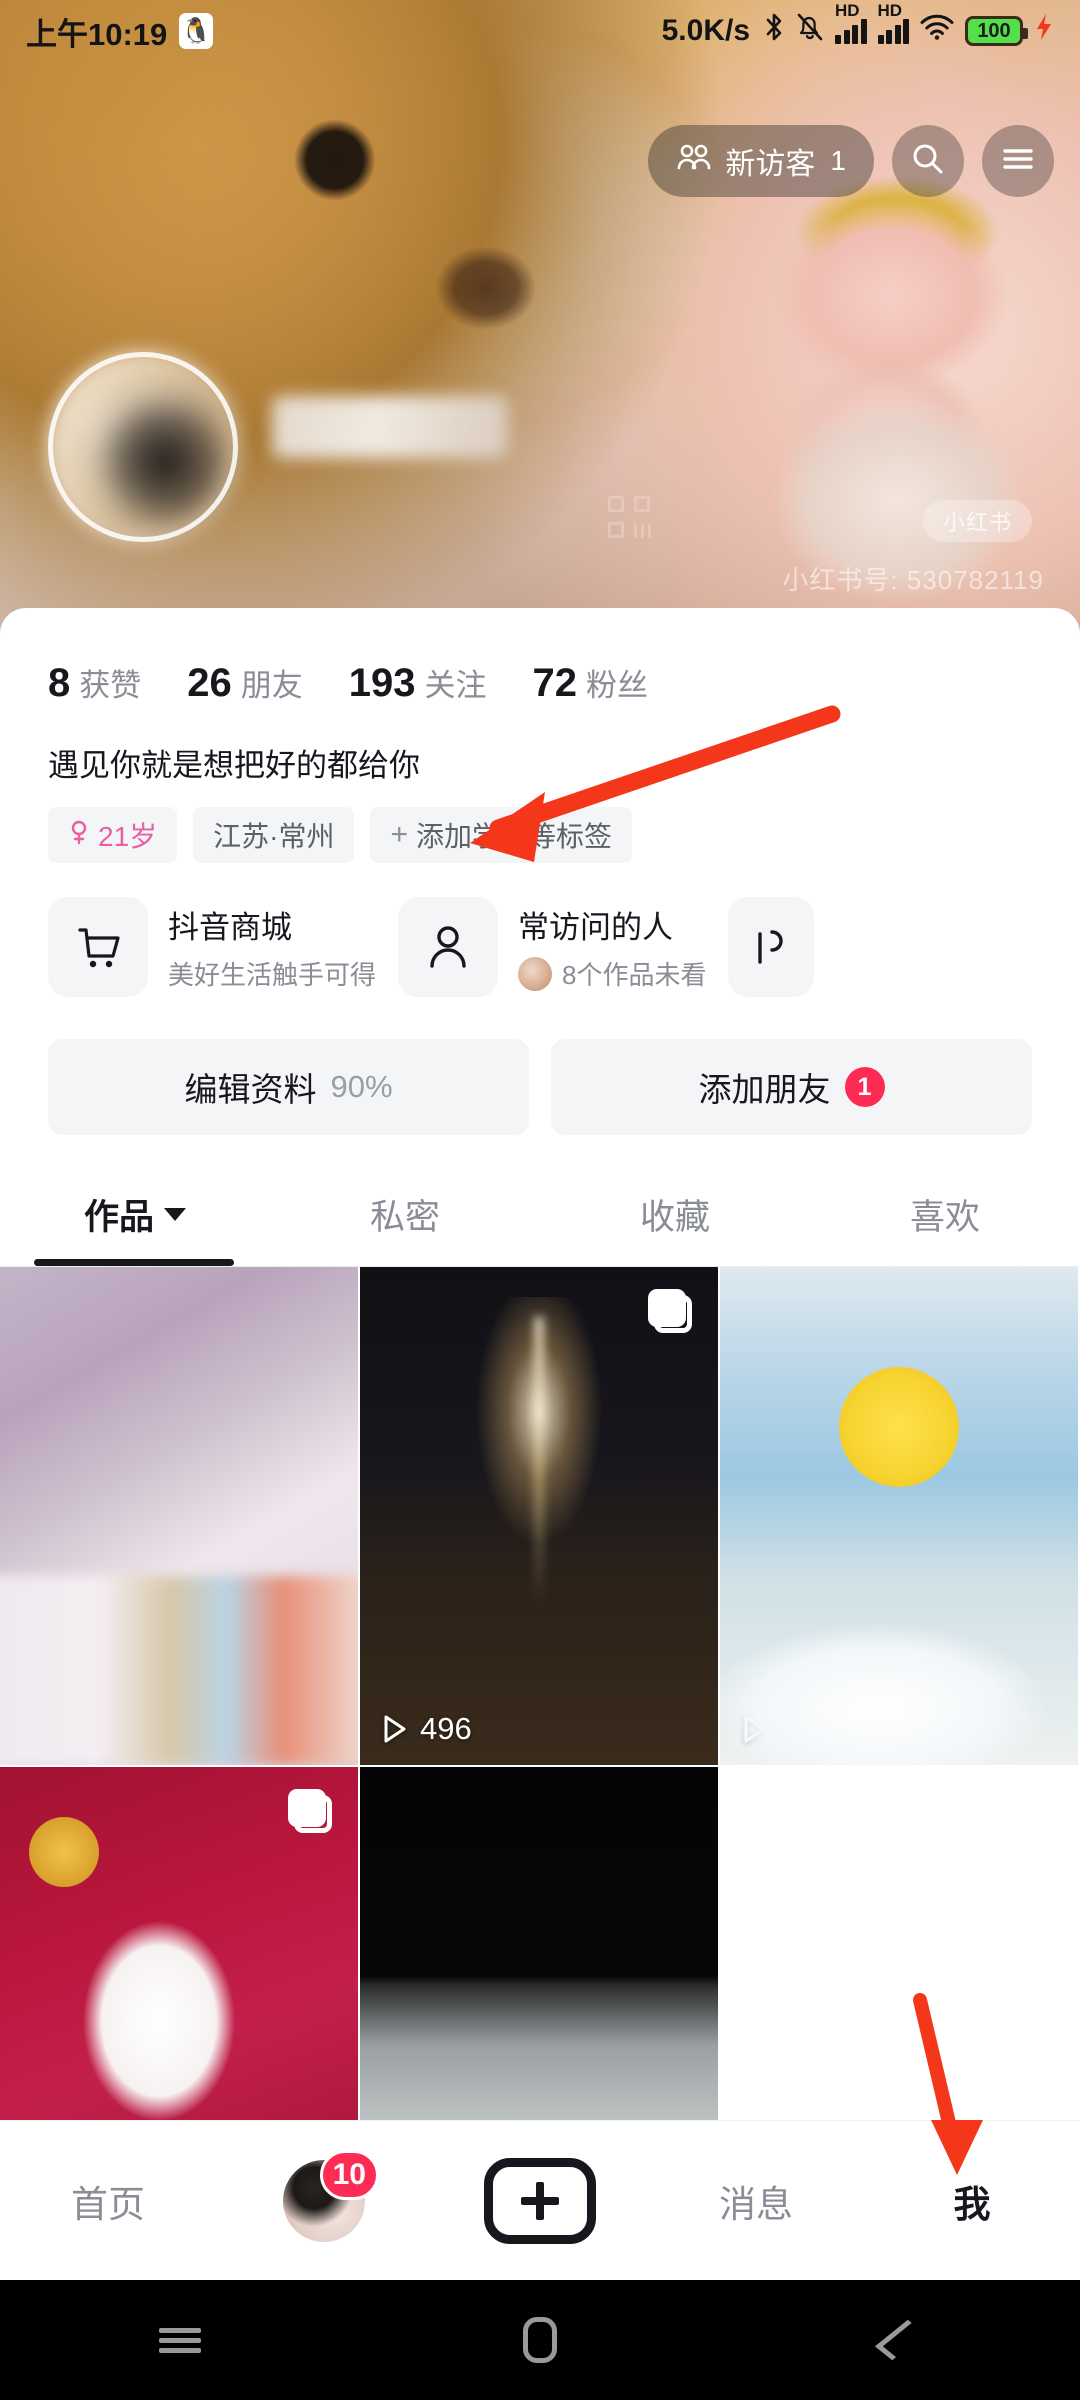  Describe the element at coordinates (937, 31) in the screenshot. I see `wifi-icon` at that location.